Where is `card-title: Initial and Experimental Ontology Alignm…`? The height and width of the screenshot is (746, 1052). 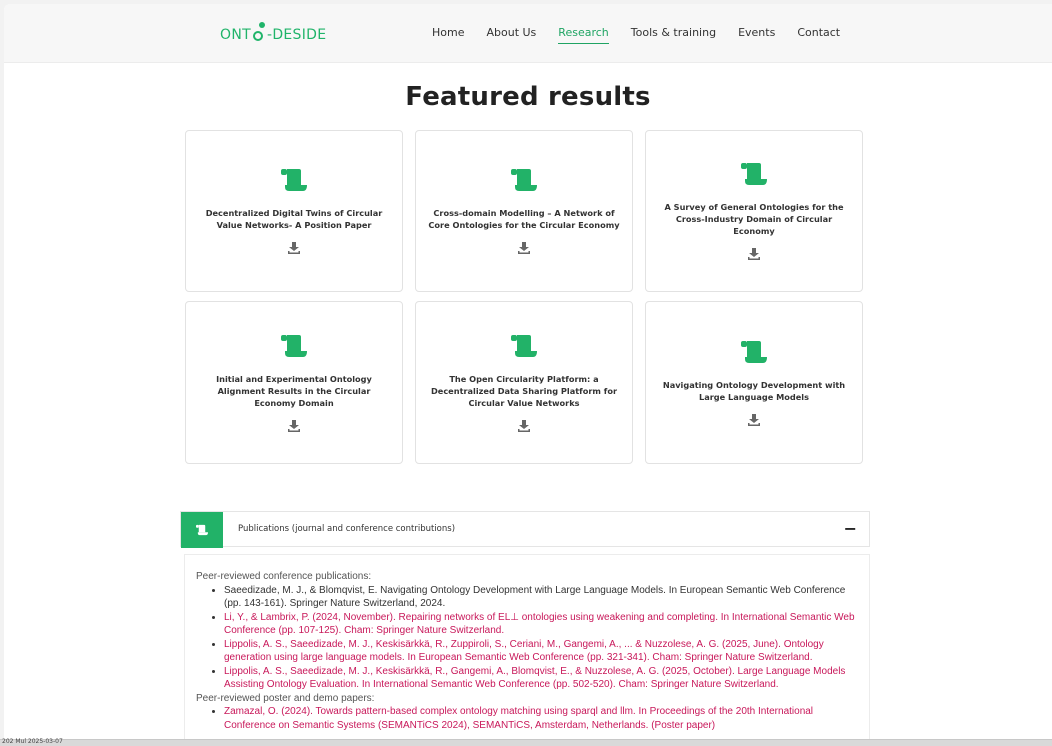
card-title: Initial and Experimental Ontology Alignm… is located at coordinates (294, 390).